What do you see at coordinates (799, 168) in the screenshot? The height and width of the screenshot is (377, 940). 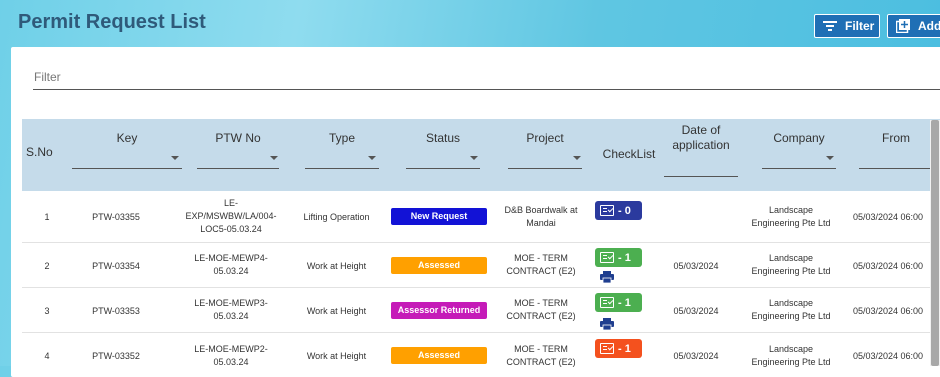 I see `company-select` at bounding box center [799, 168].